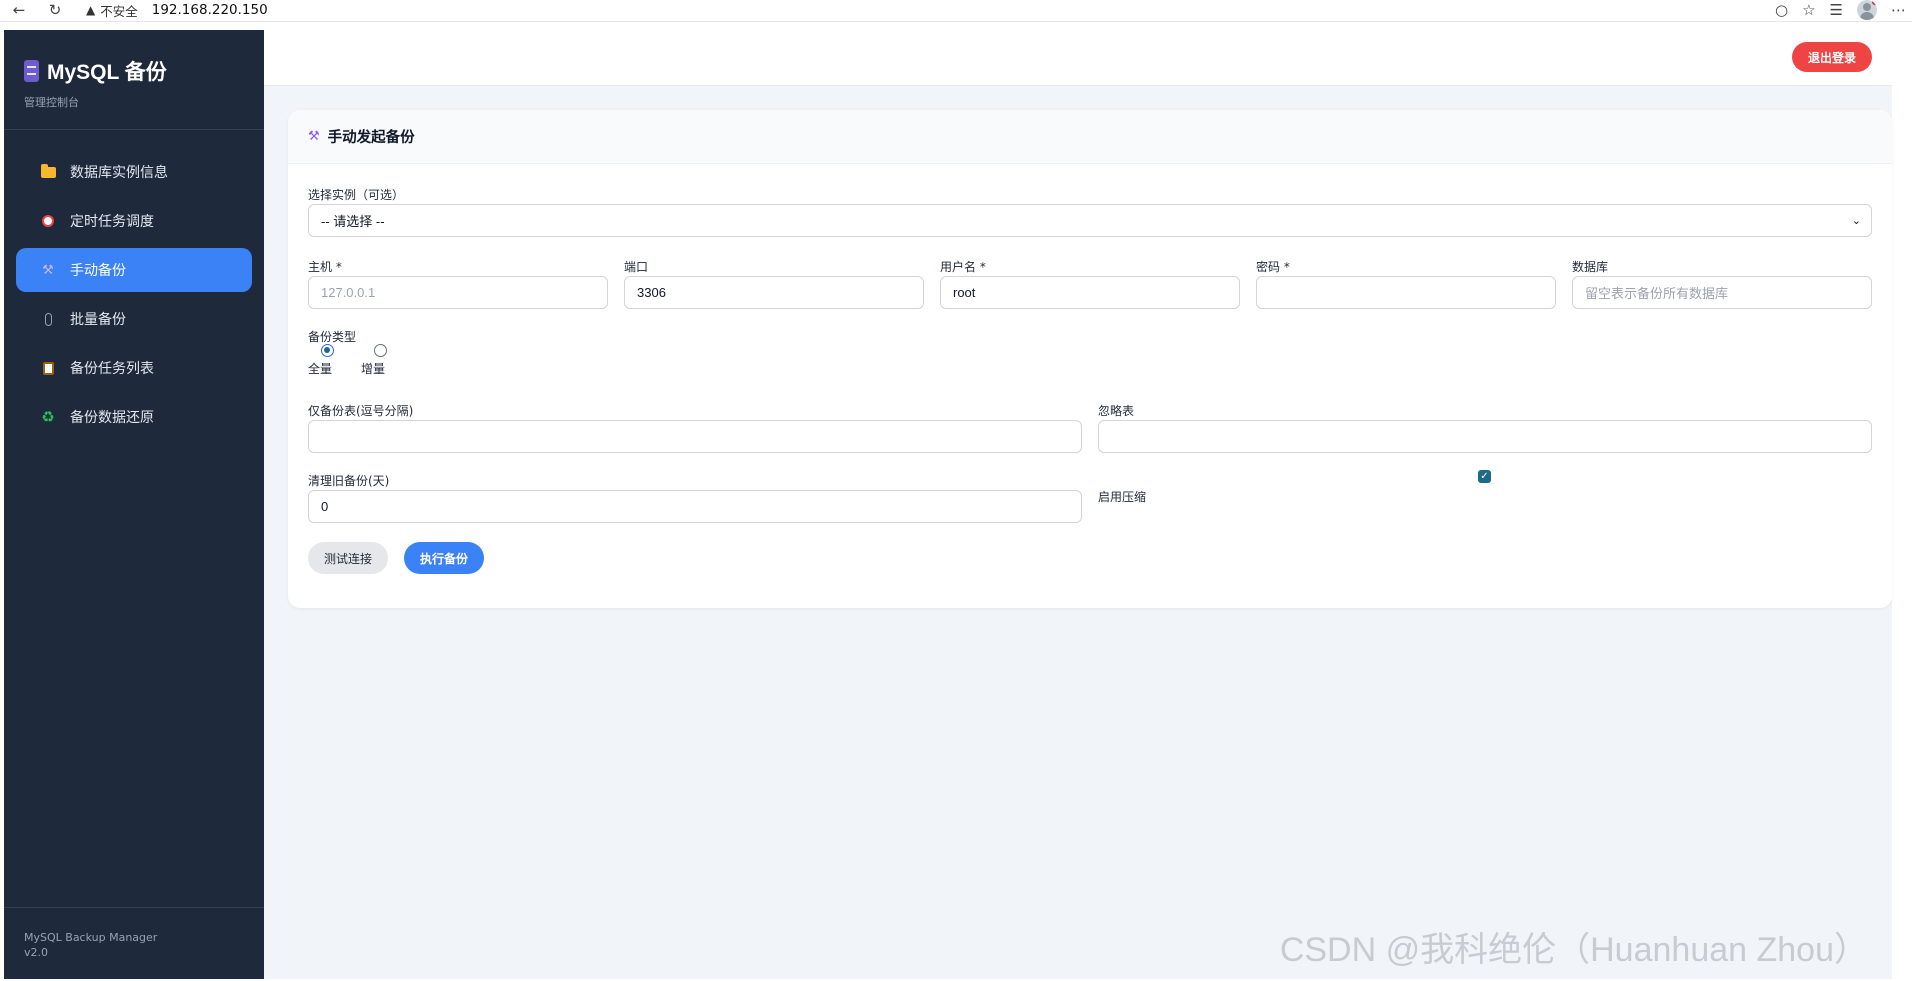  Describe the element at coordinates (48, 221) in the screenshot. I see `alarm-clock-icon` at that location.